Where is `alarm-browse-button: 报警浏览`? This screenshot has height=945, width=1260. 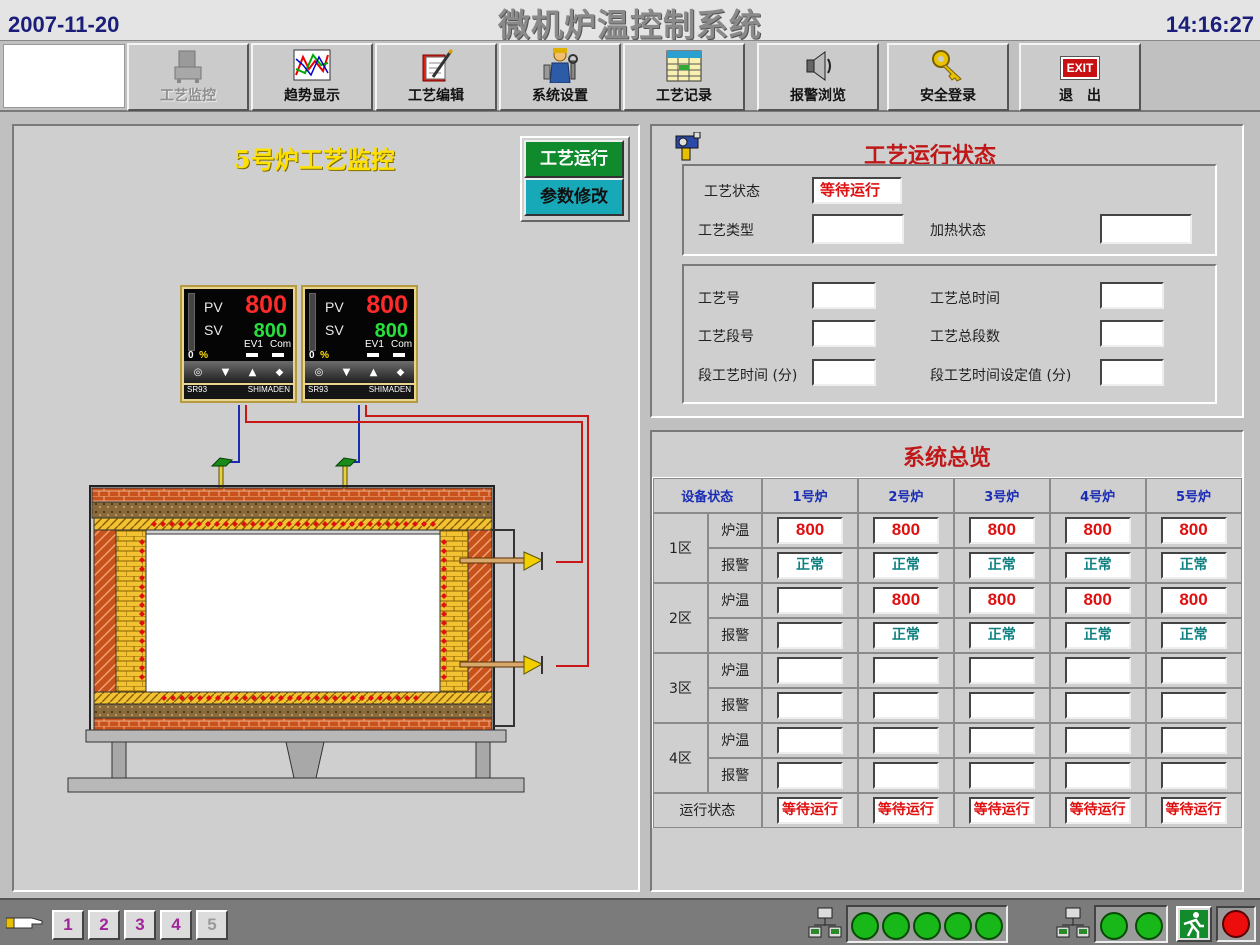 alarm-browse-button: 报警浏览 is located at coordinates (818, 77).